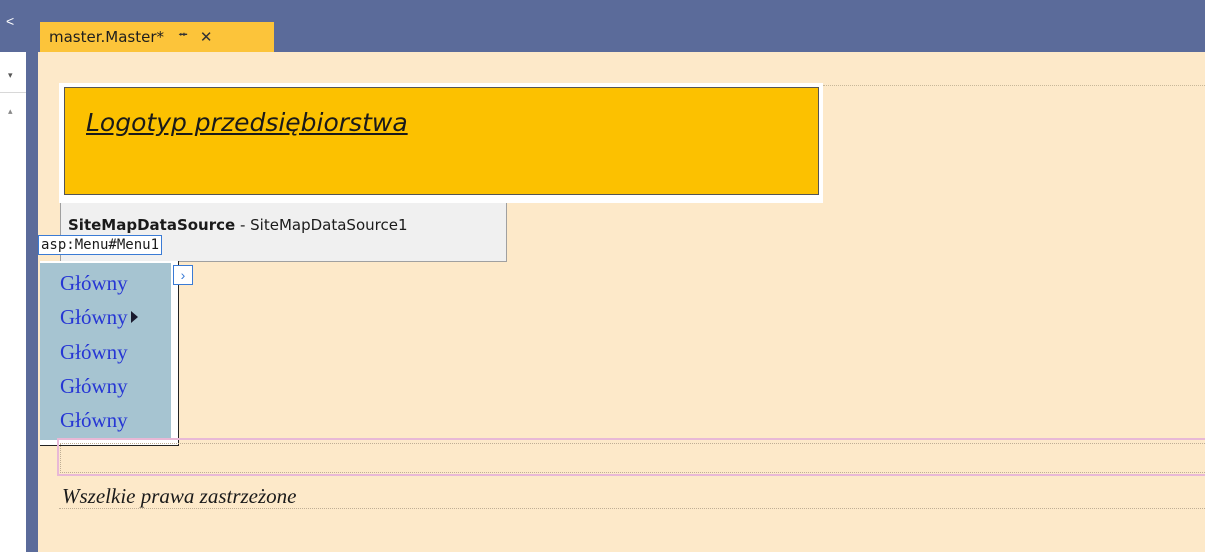 Image resolution: width=1205 pixels, height=552 pixels. Describe the element at coordinates (179, 496) in the screenshot. I see `footer-text: Wszelkie prawa zastrzeżone` at that location.